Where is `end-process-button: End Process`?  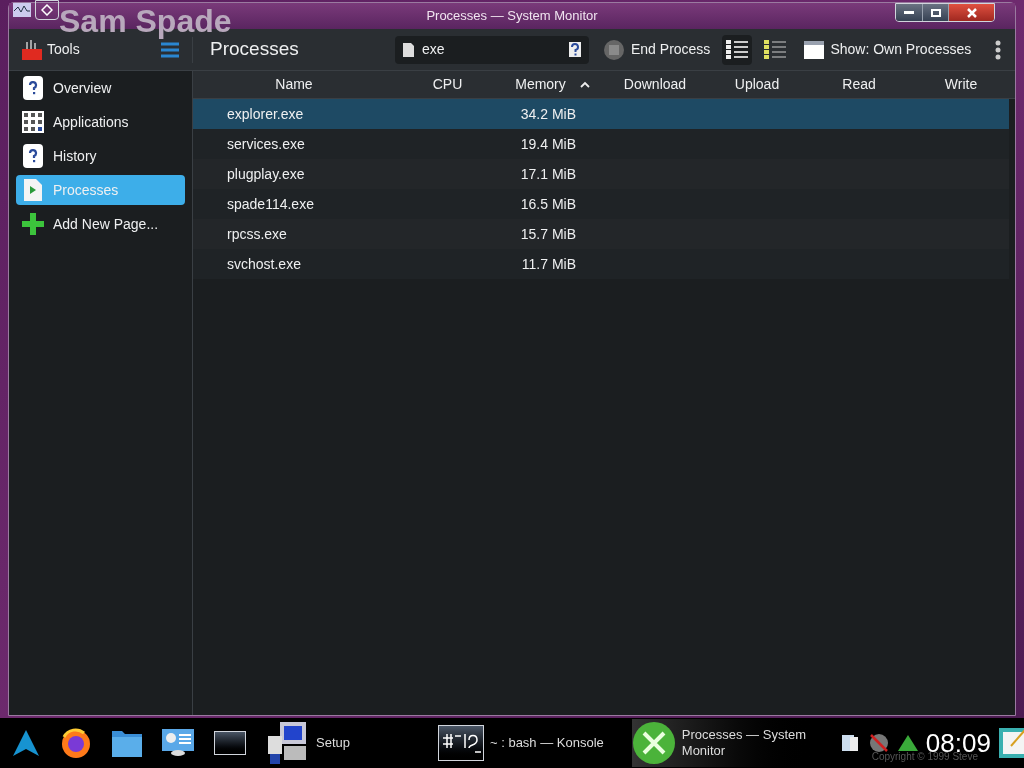 end-process-button: End Process is located at coordinates (657, 49).